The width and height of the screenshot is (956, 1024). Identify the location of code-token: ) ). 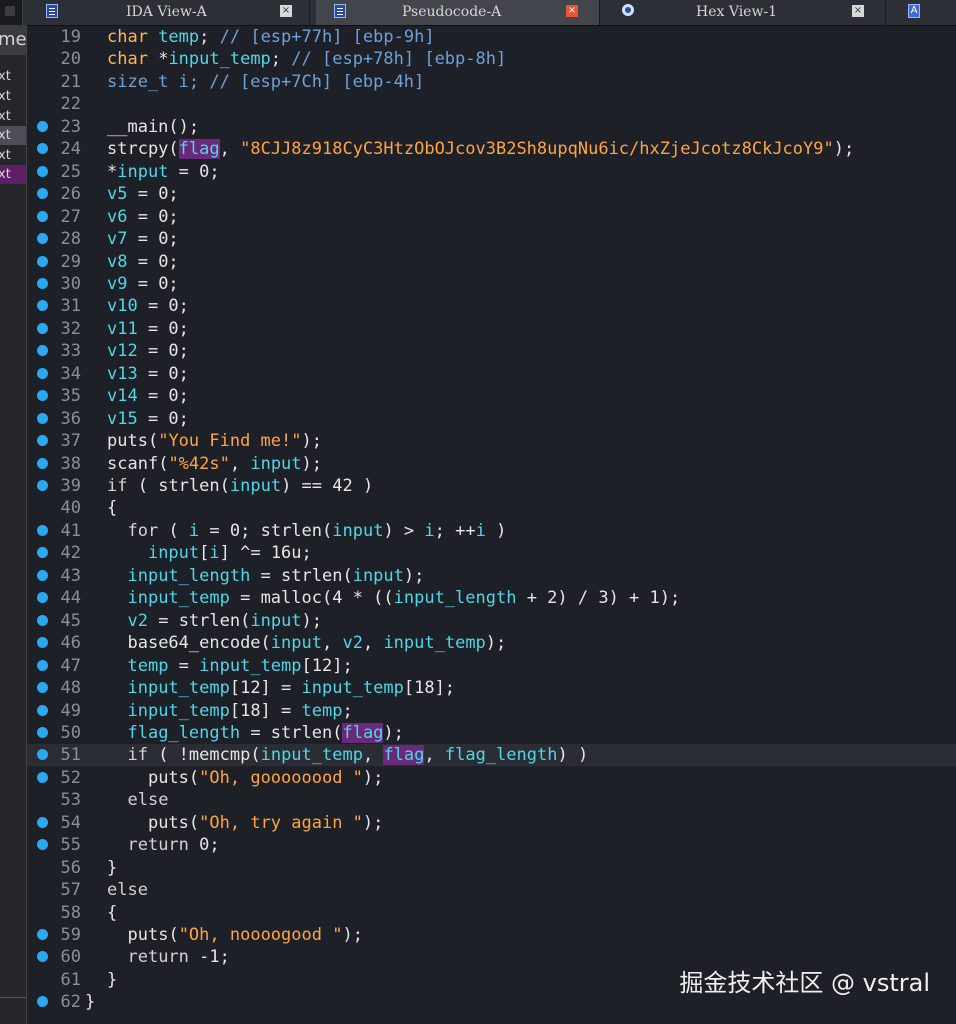
(572, 755).